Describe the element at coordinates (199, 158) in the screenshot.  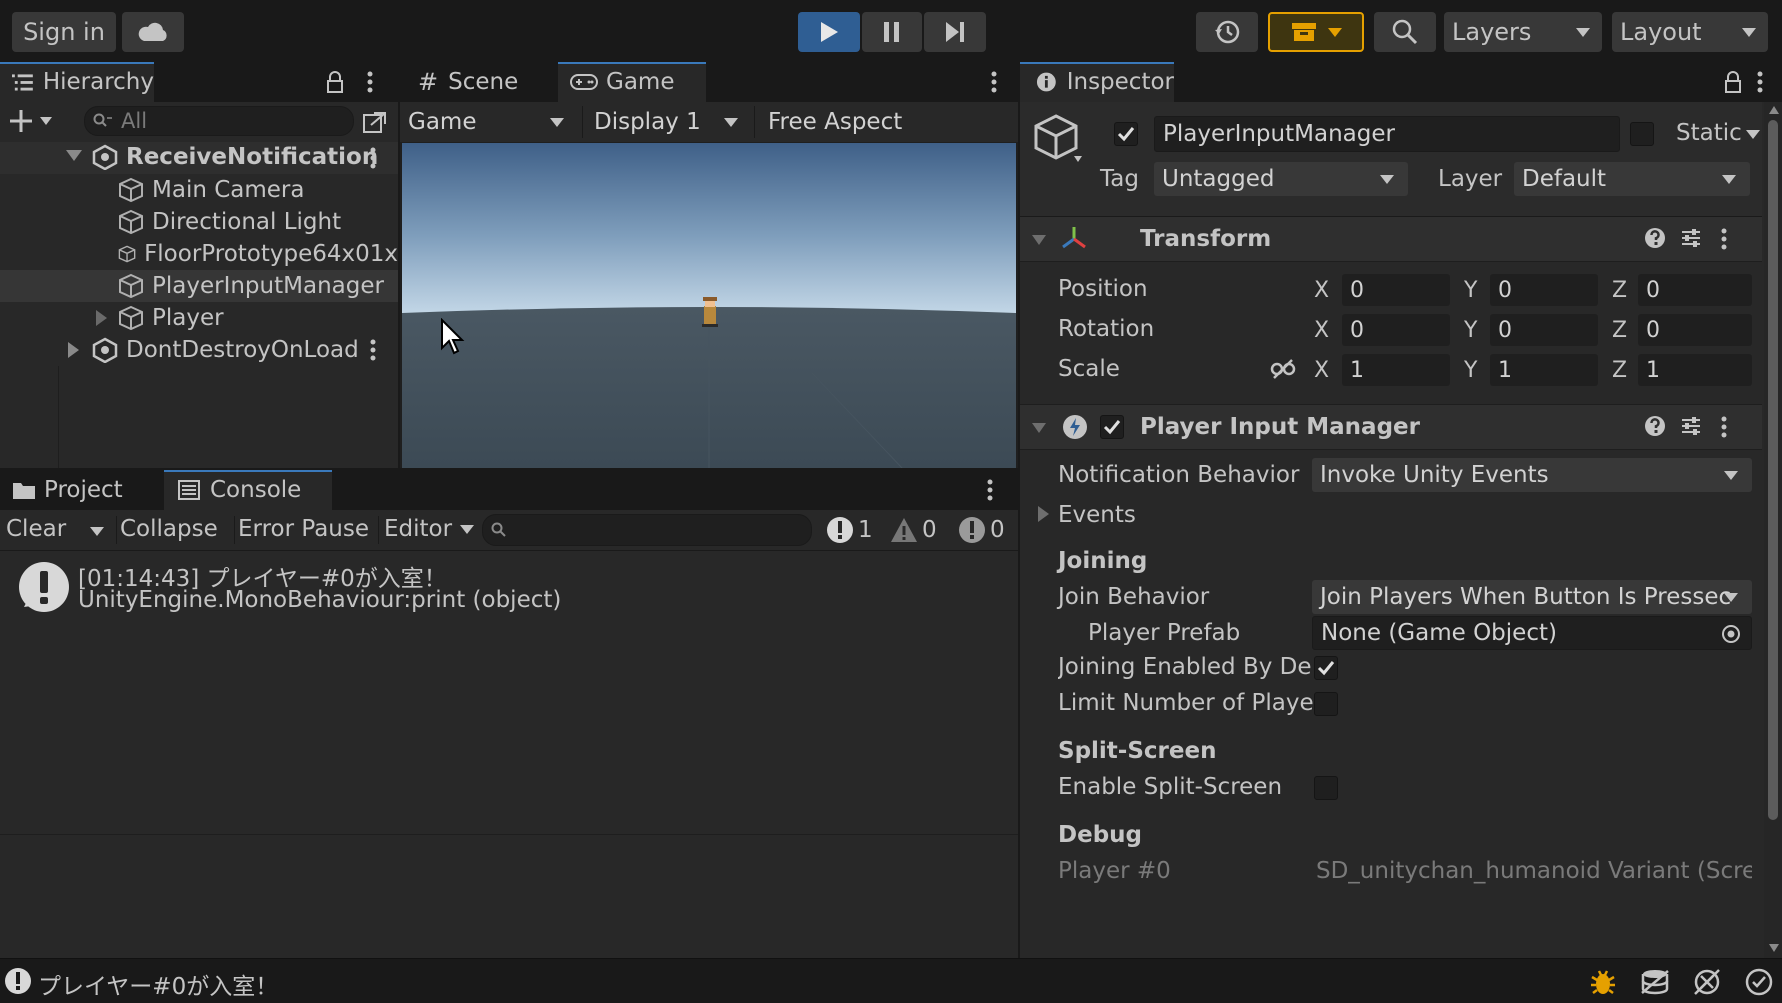
I see `hierarchy-scene-row: ReceiveNotification` at that location.